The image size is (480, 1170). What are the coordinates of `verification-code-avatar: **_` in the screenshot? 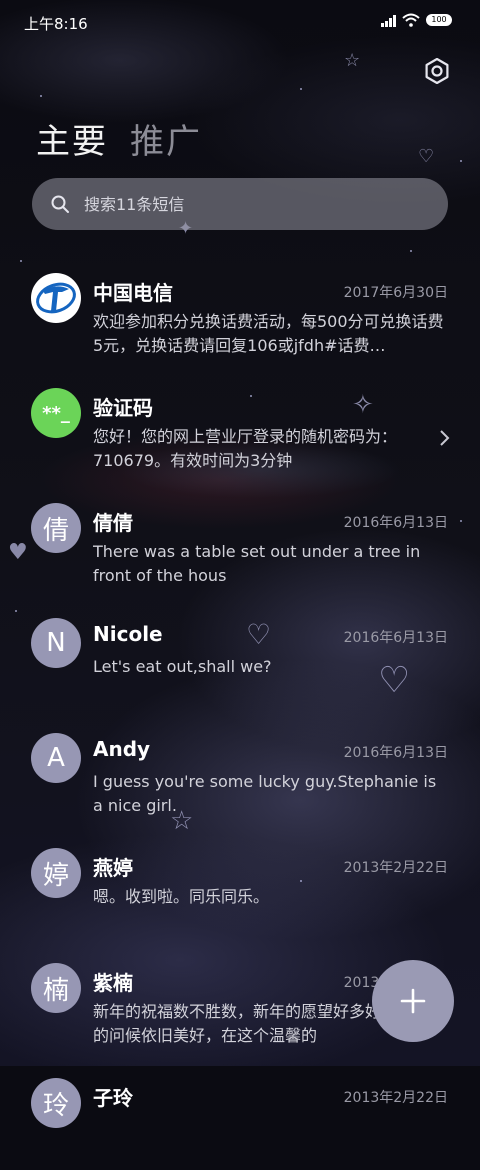 It's located at (56, 413).